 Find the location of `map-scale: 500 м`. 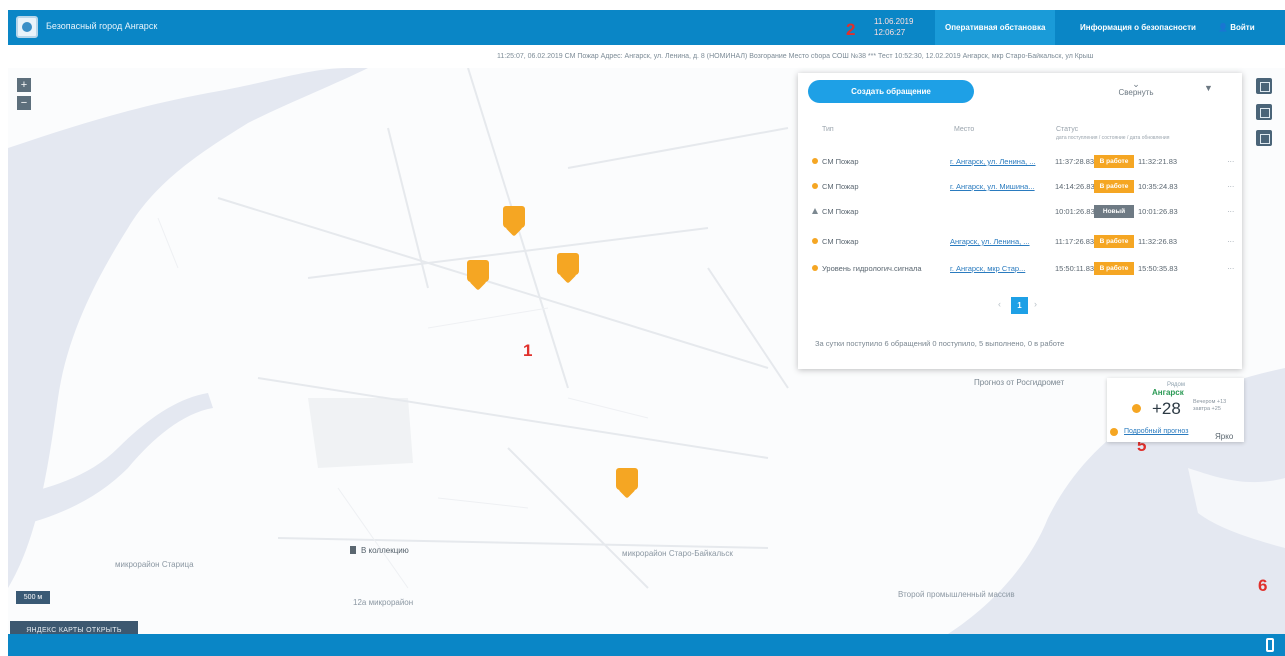

map-scale: 500 м is located at coordinates (33, 597).